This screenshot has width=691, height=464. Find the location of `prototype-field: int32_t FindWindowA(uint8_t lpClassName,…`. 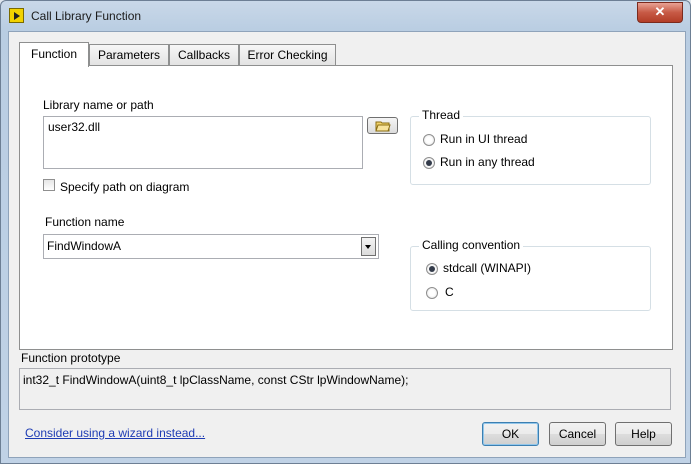

prototype-field: int32_t FindWindowA(uint8_t lpClassName,… is located at coordinates (345, 389).